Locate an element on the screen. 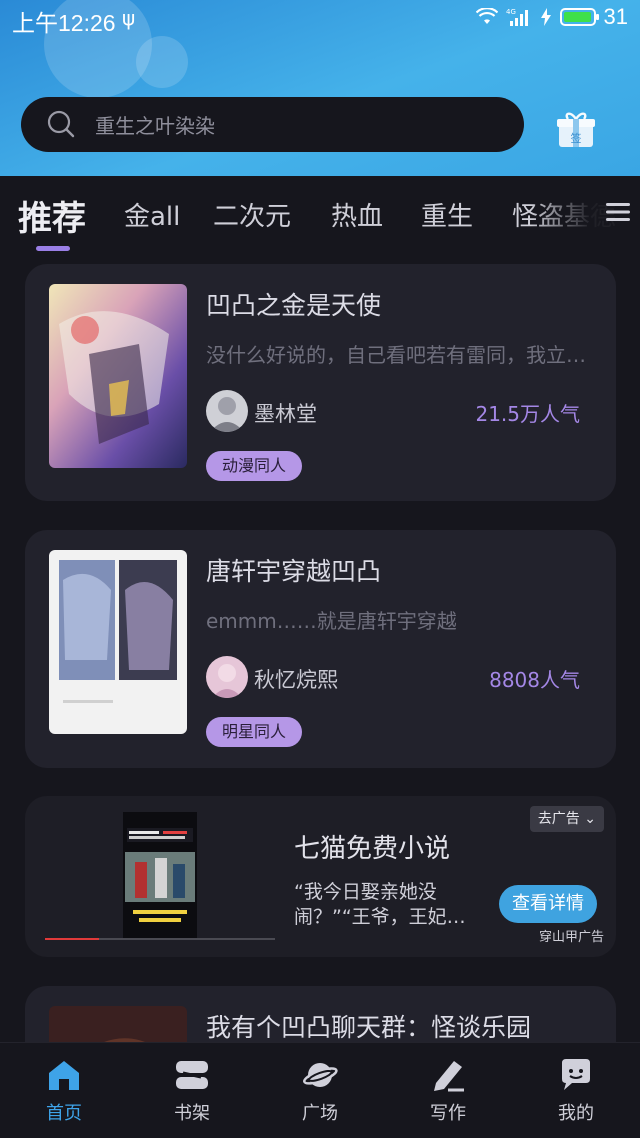 This screenshot has height=1138, width=640. chat-bubble-icon is located at coordinates (576, 1074).